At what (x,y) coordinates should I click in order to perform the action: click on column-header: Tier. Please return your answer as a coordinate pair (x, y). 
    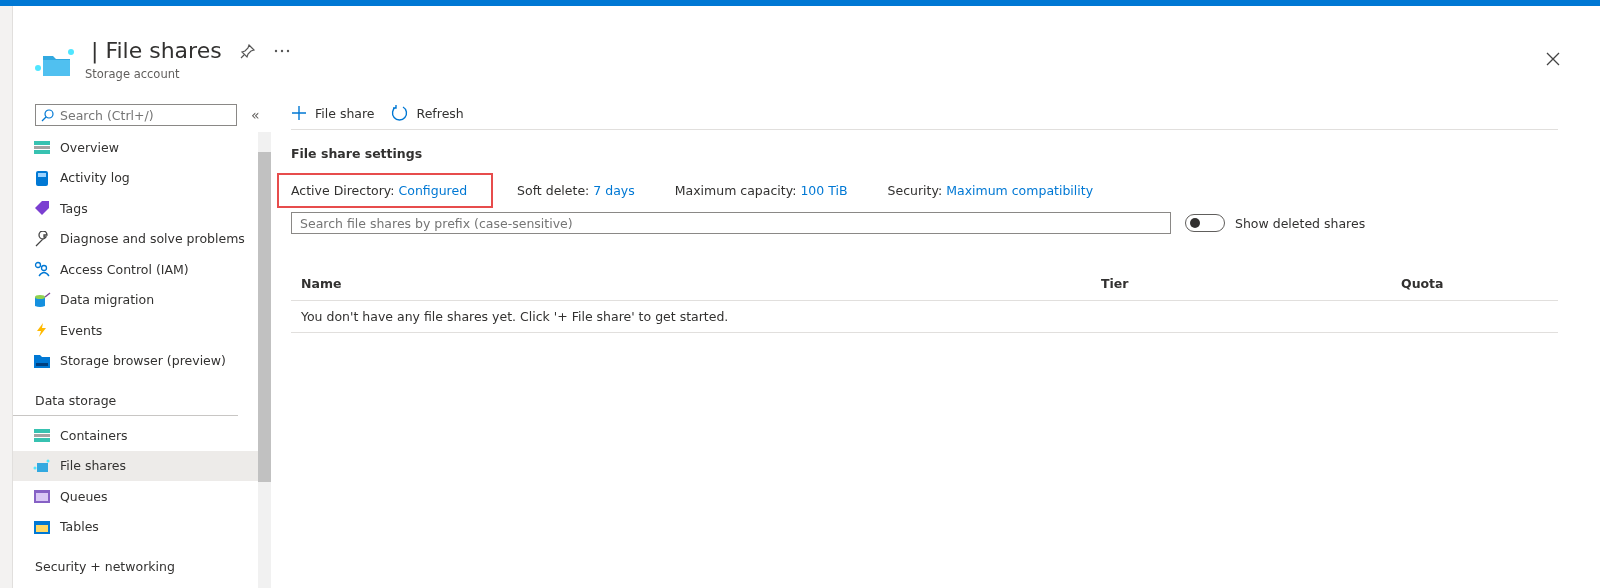
    Looking at the image, I should click on (1115, 283).